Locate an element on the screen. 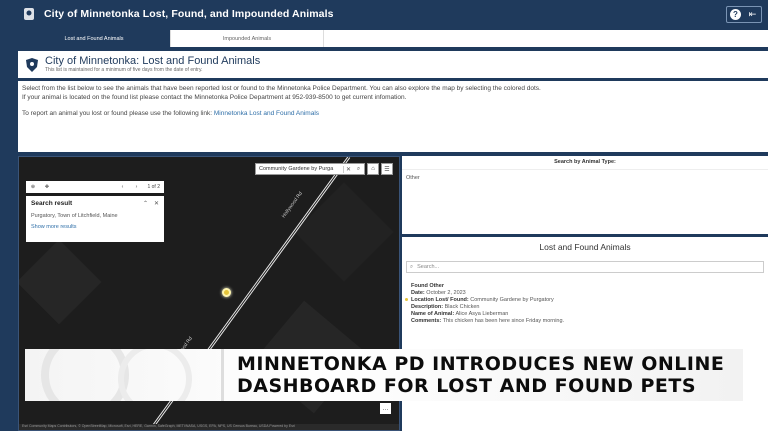 Image resolution: width=768 pixels, height=431 pixels. tab-bar: Lost and Found Animals Impounded Animals is located at coordinates (393, 38).